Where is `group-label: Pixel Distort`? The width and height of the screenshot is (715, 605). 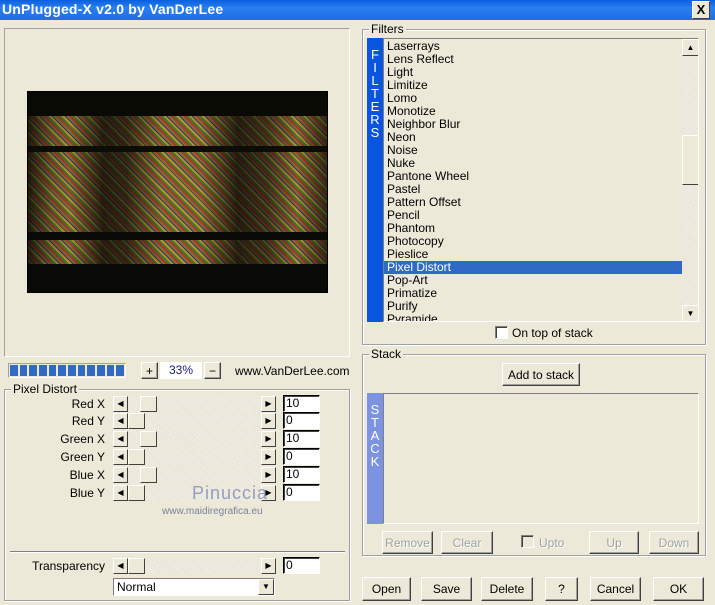
group-label: Pixel Distort is located at coordinates (45, 389).